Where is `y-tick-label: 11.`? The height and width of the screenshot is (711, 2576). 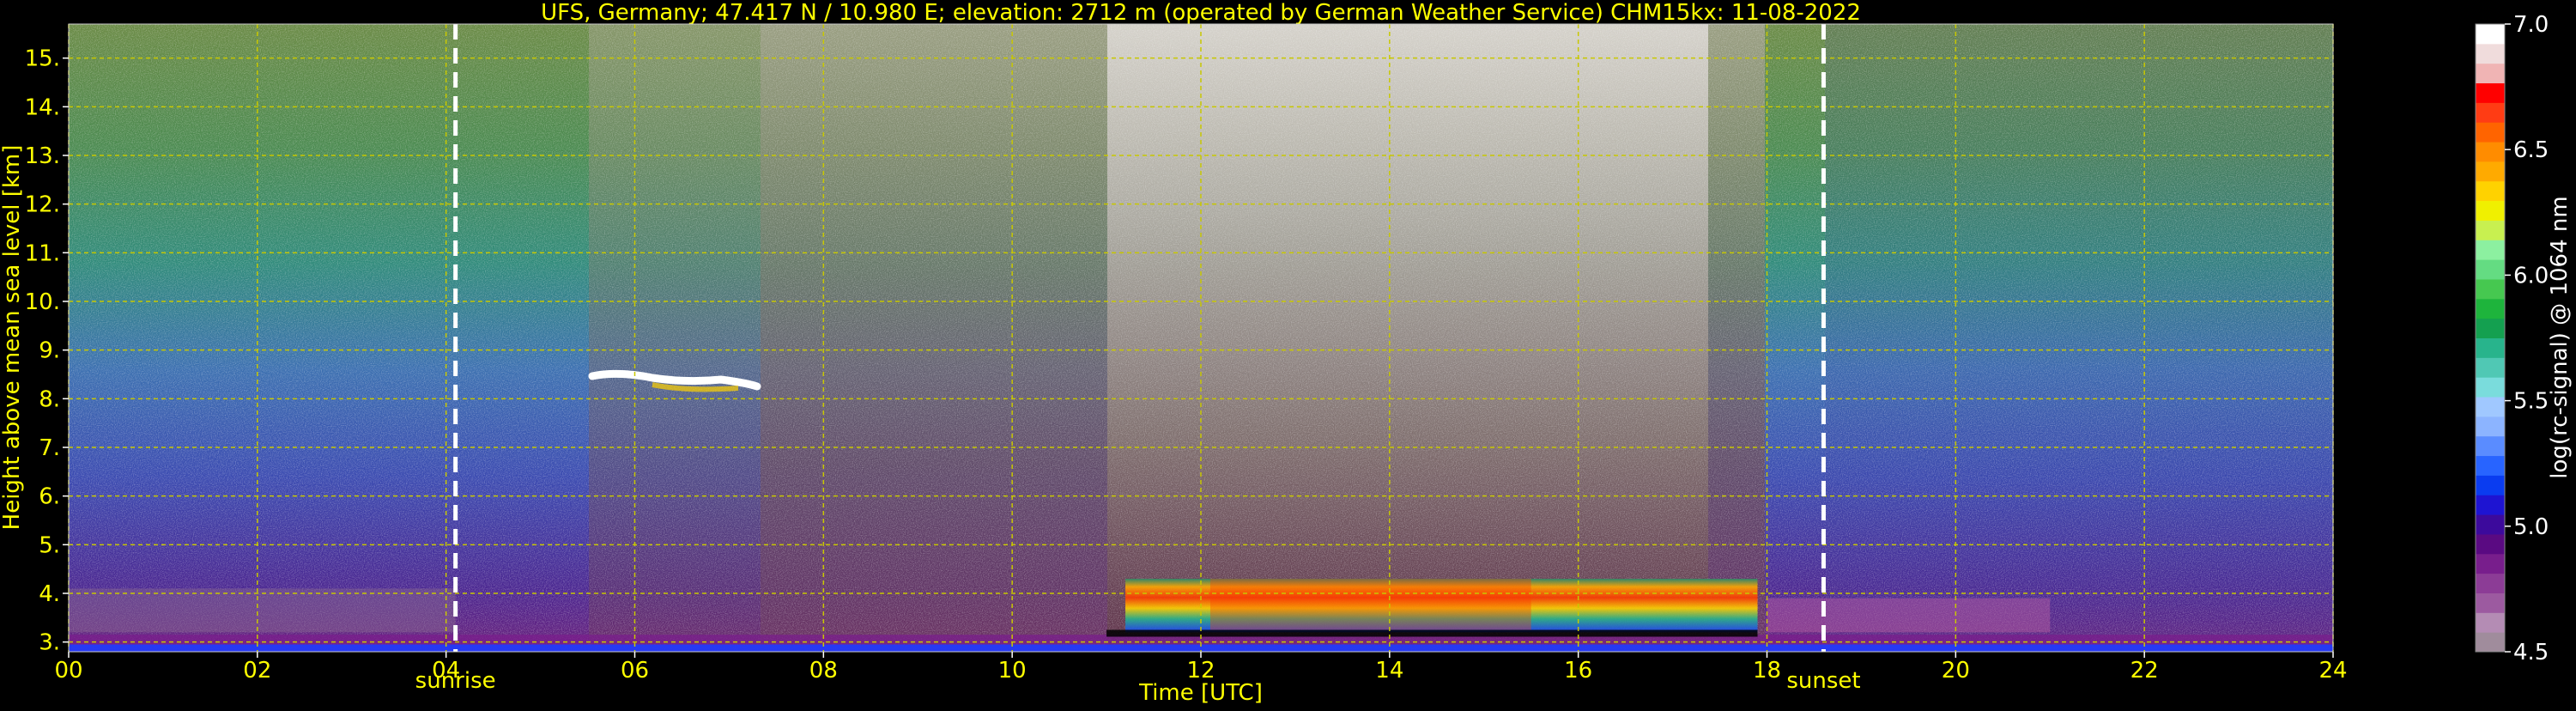
y-tick-label: 11. is located at coordinates (42, 253).